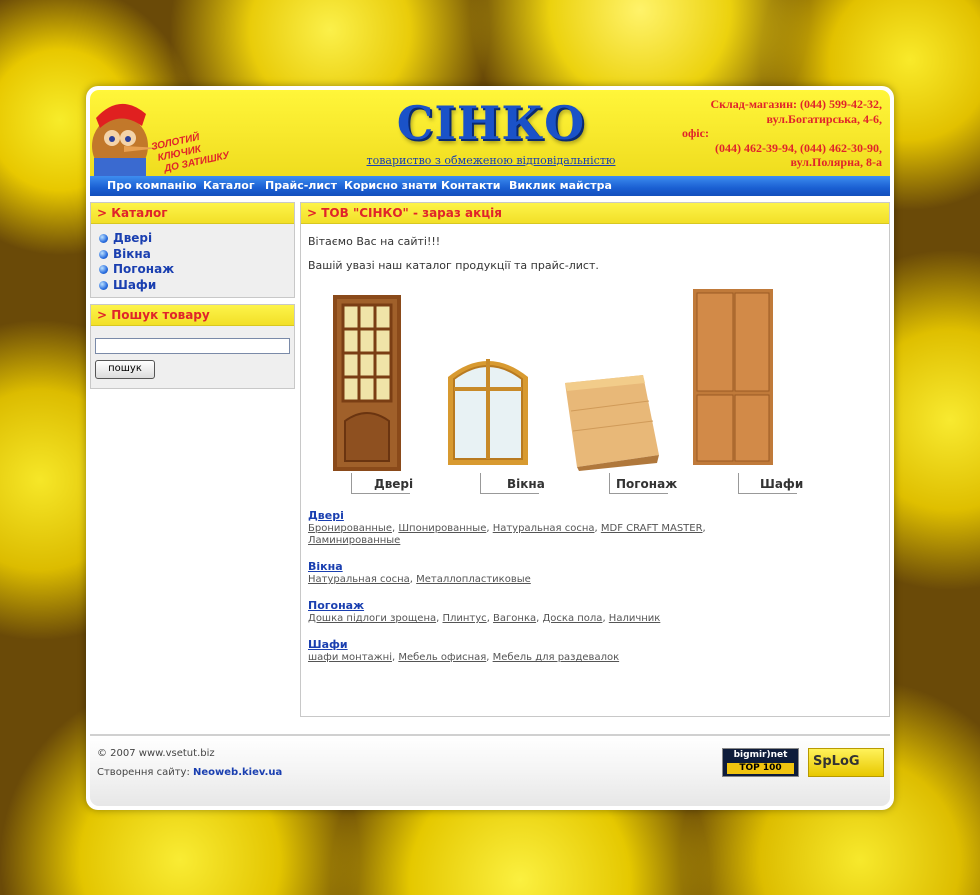  I want to click on badge-top-text: bigmir)net, so click(760, 755).